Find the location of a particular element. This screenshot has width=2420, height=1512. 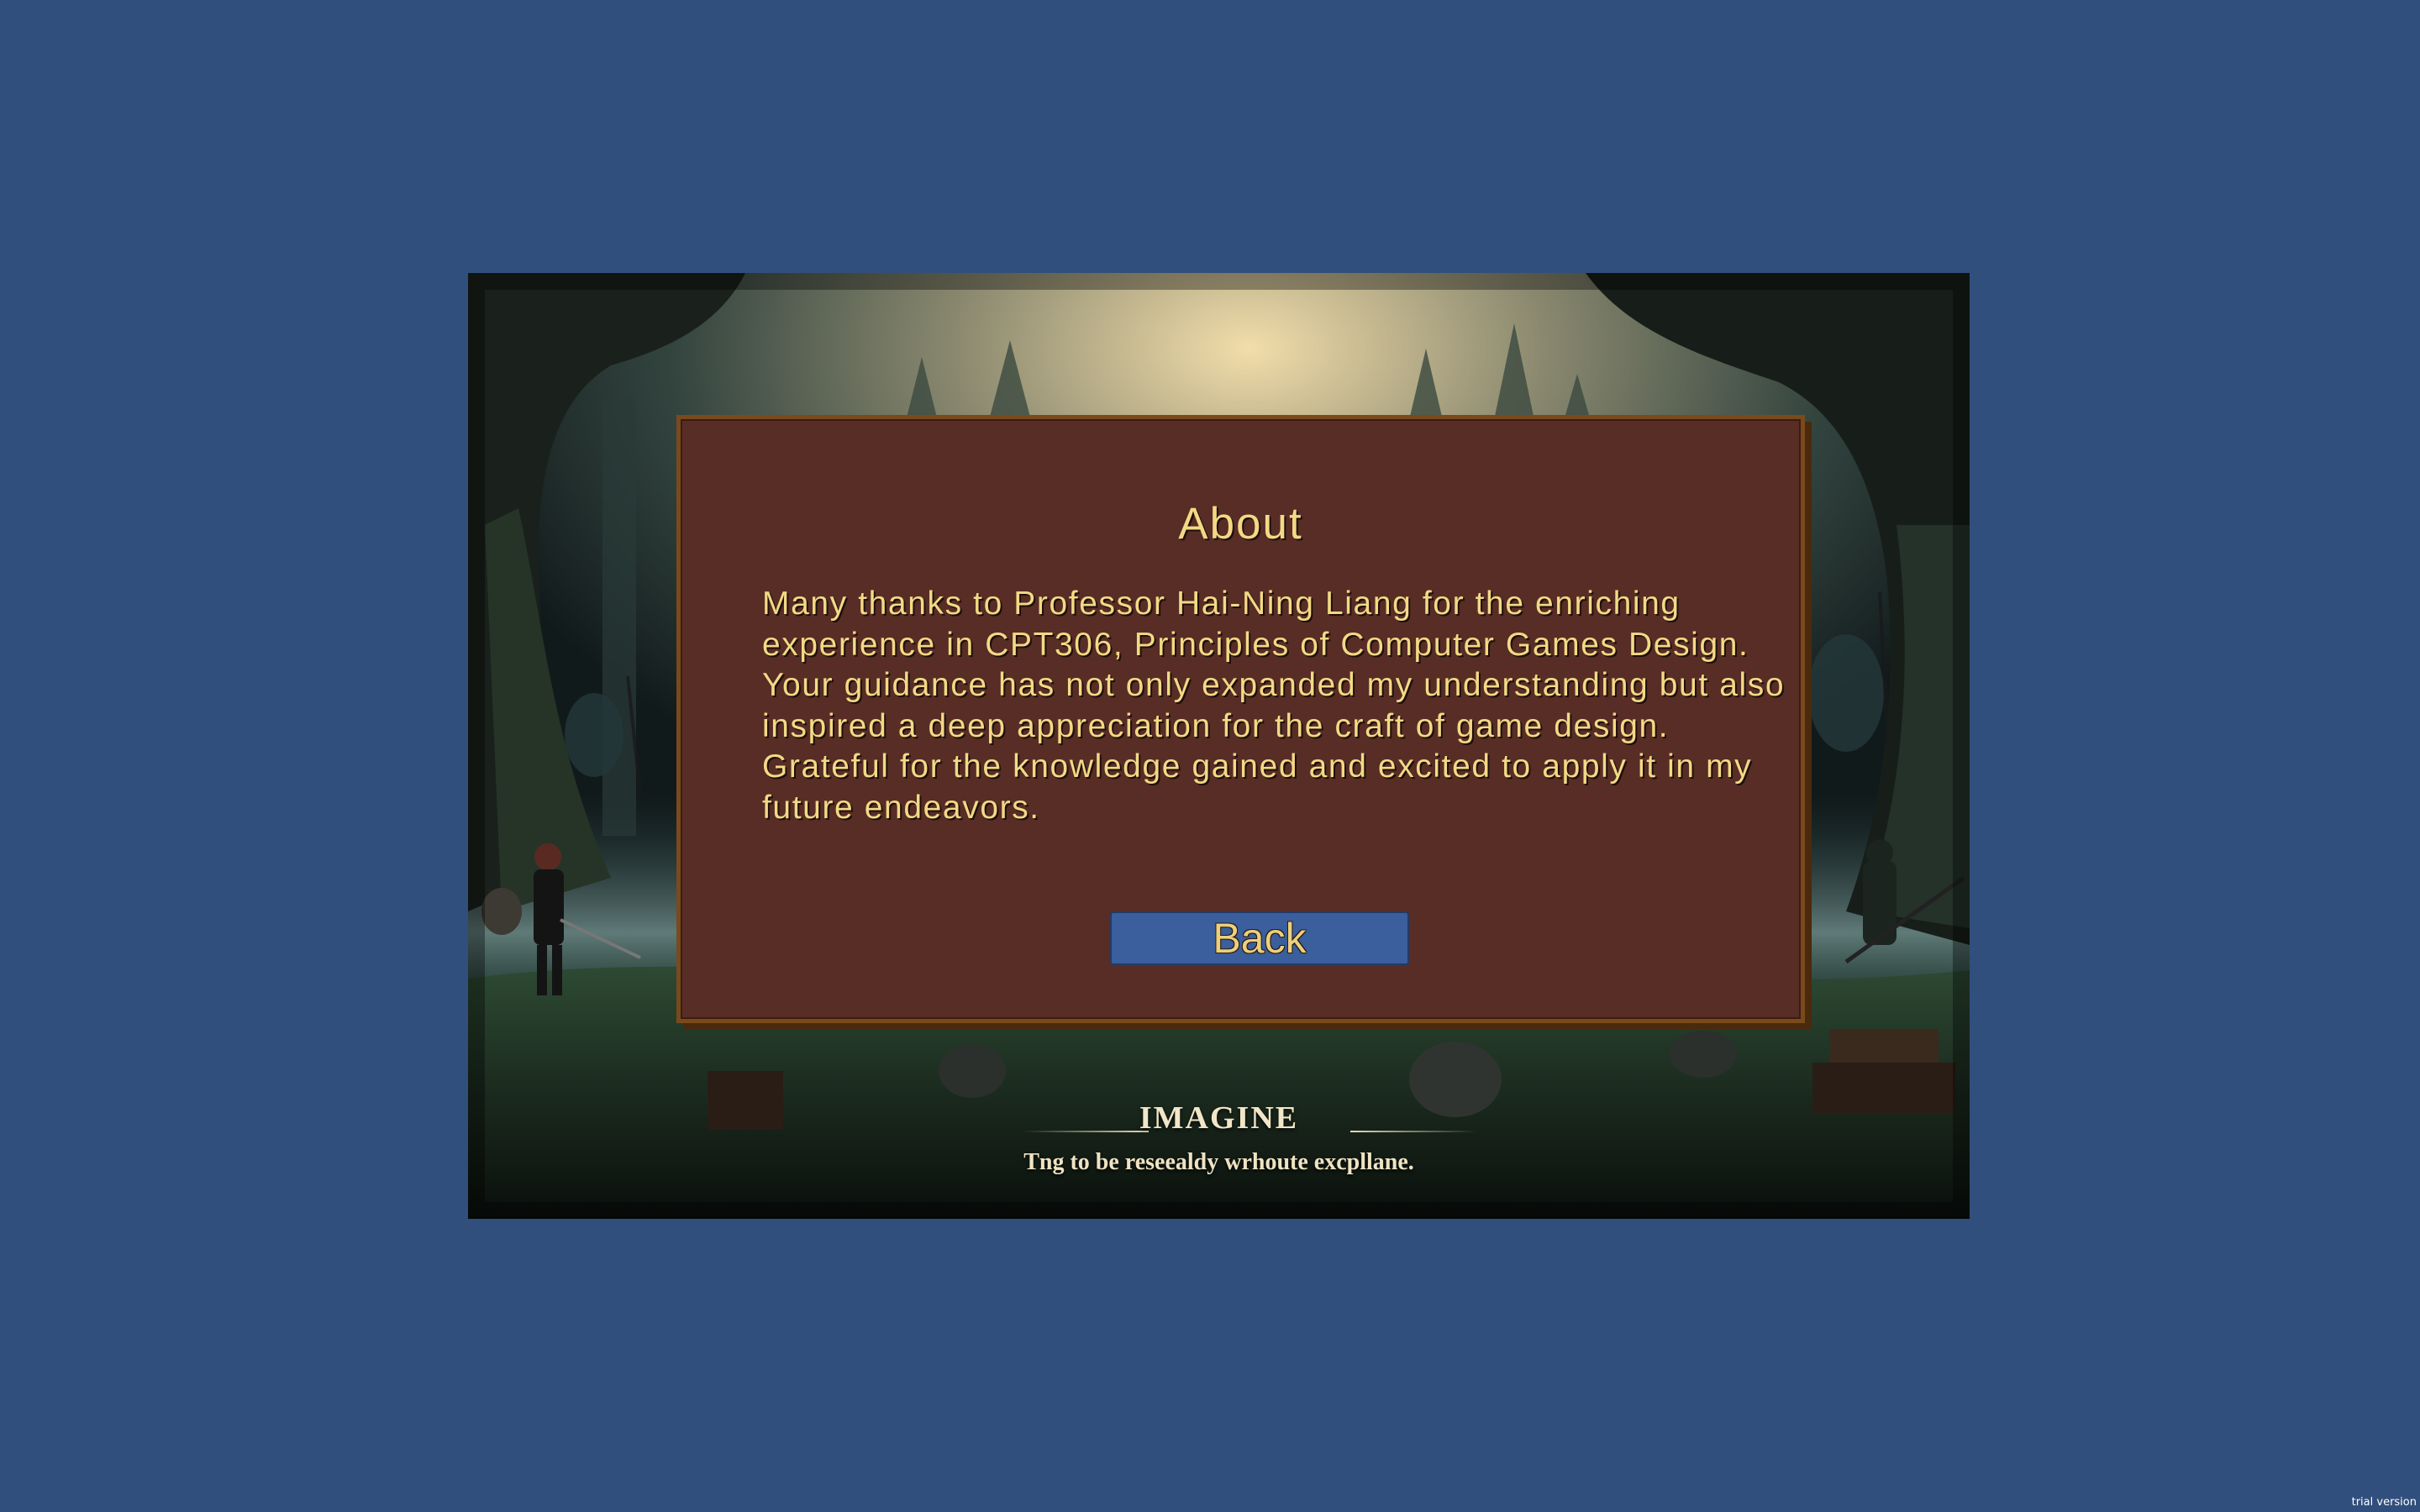

about-title: About is located at coordinates (1240, 524).